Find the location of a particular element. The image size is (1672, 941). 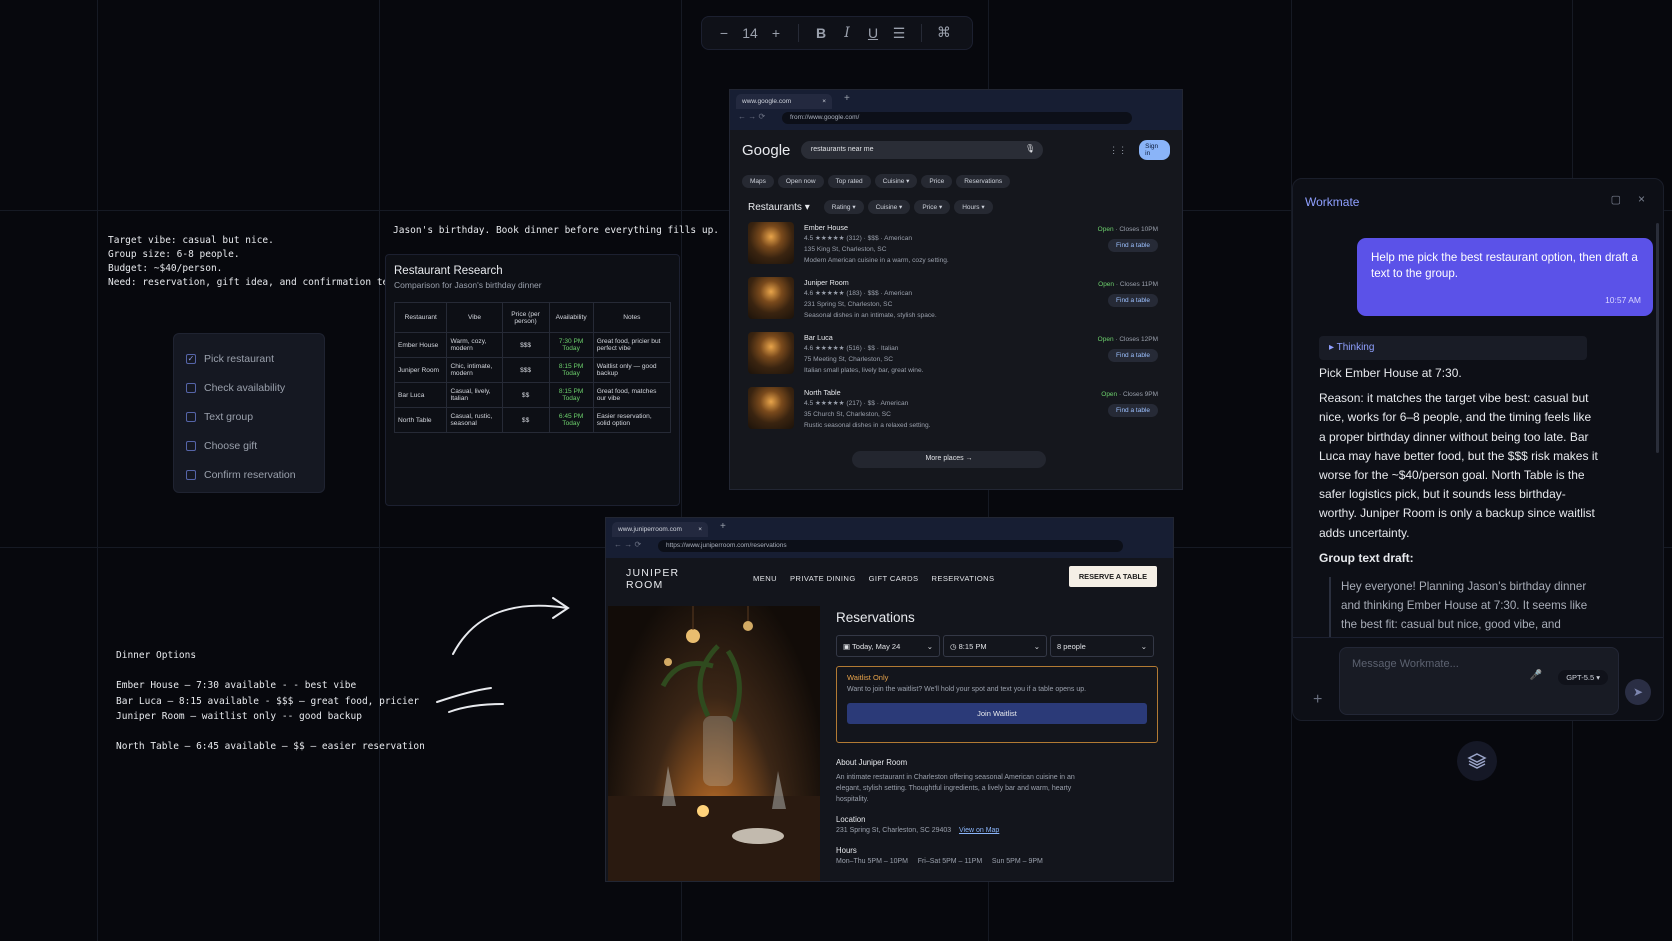

todo-item: Choose gift is located at coordinates (249, 445).